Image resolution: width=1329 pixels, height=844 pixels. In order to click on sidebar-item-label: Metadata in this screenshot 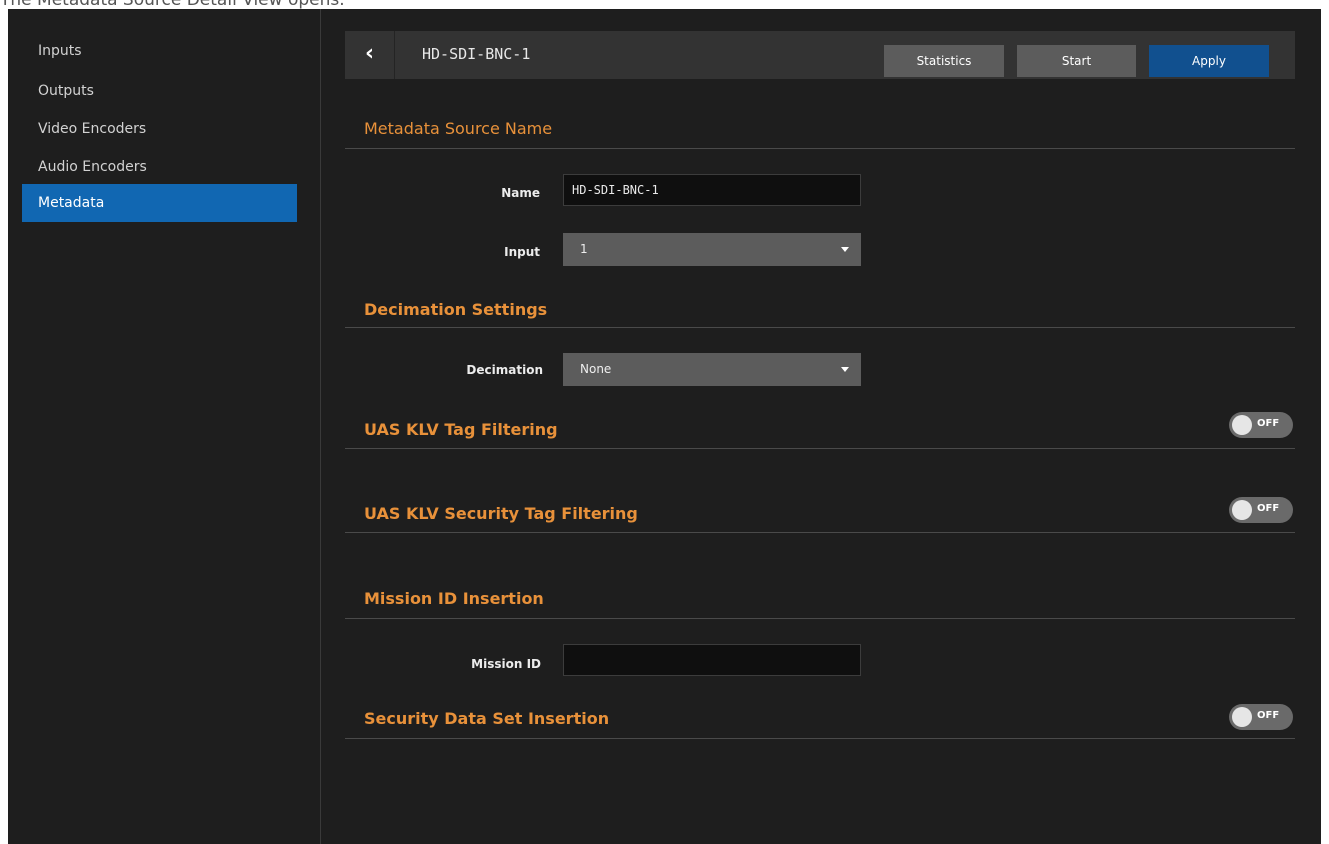, I will do `click(71, 203)`.